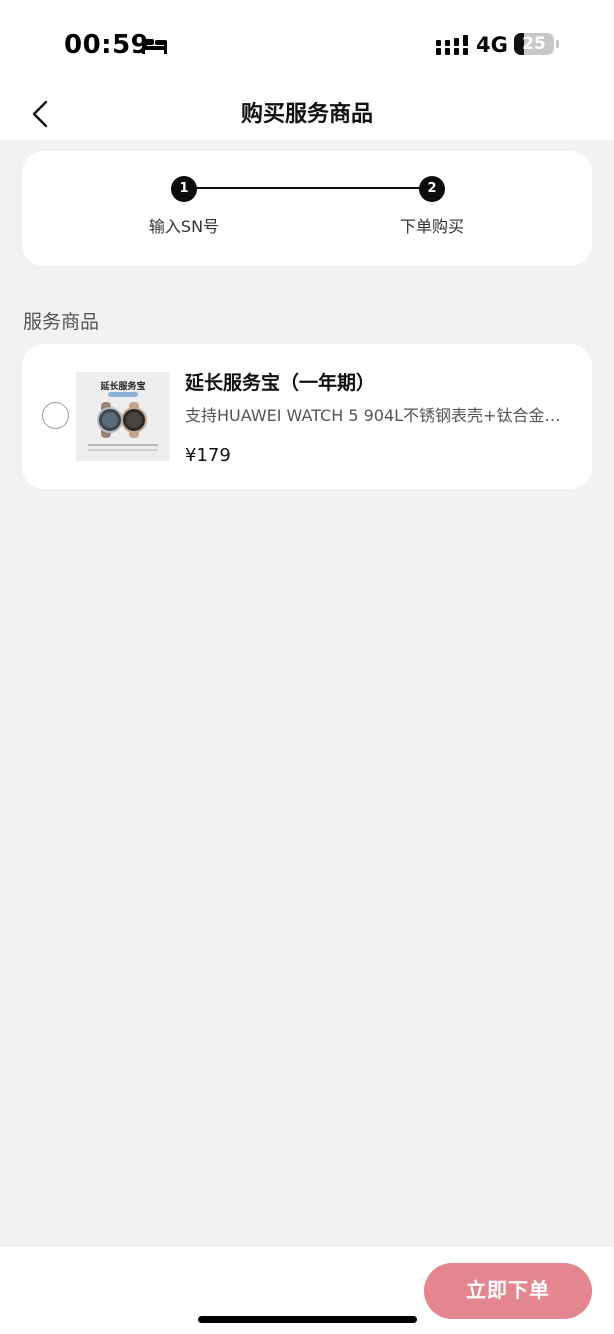  What do you see at coordinates (452, 45) in the screenshot?
I see `signal-icon` at bounding box center [452, 45].